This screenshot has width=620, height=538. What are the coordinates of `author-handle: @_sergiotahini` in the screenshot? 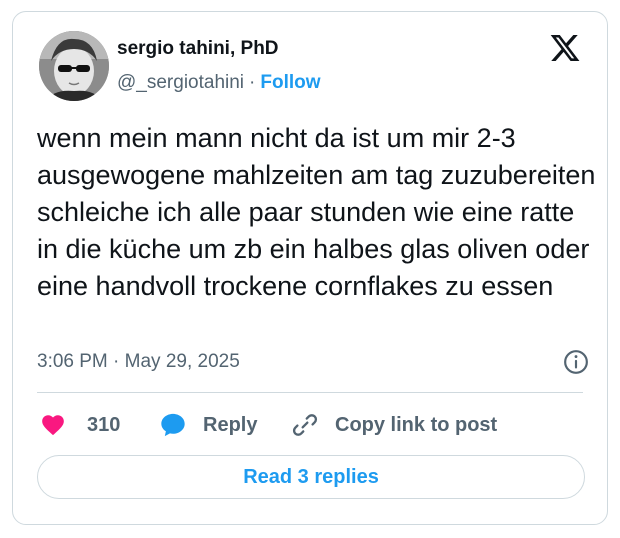 It's located at (180, 82).